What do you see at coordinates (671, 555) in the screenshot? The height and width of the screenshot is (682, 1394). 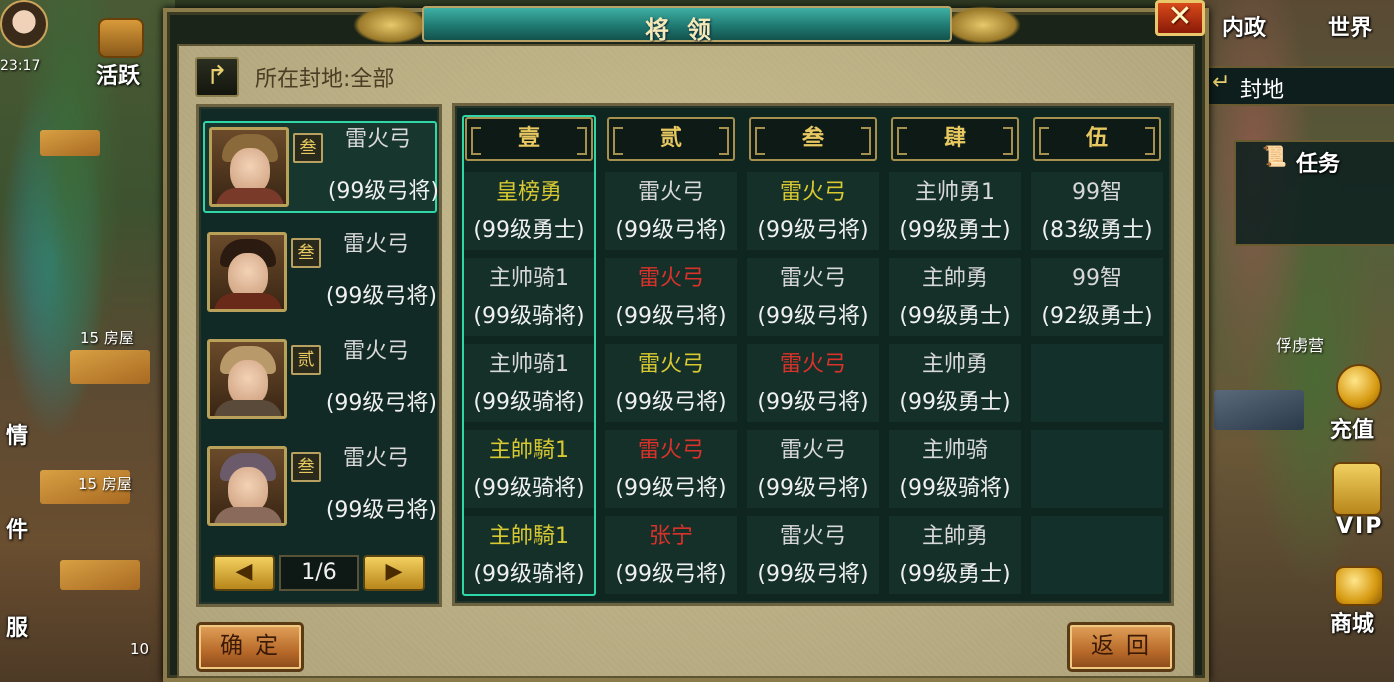 I see `formation-slot: 张宁 (99级弓将)` at bounding box center [671, 555].